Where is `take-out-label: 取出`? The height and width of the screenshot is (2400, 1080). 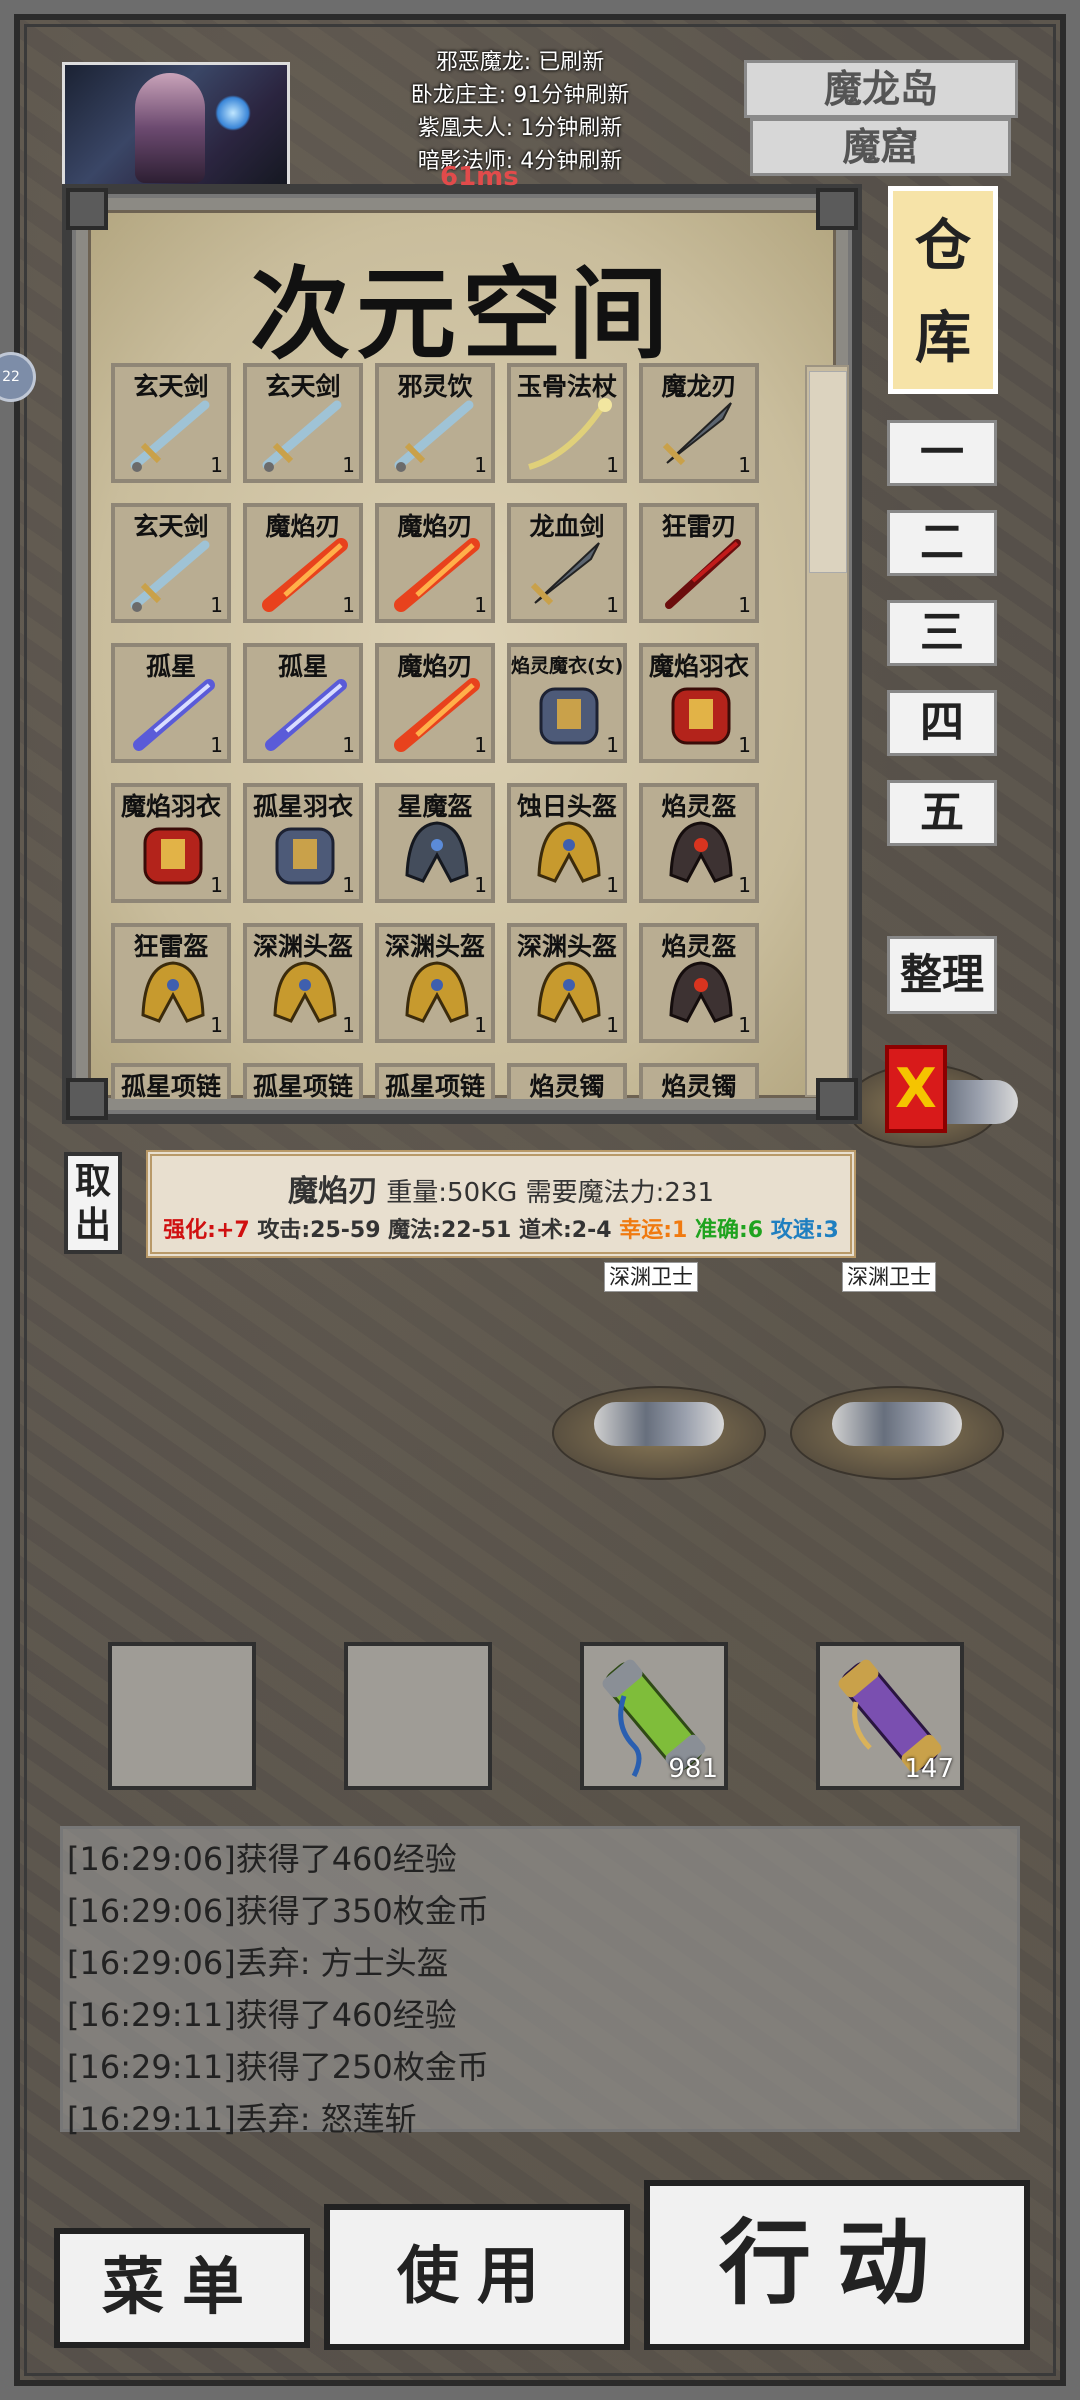 take-out-label: 取出 is located at coordinates (92, 1203).